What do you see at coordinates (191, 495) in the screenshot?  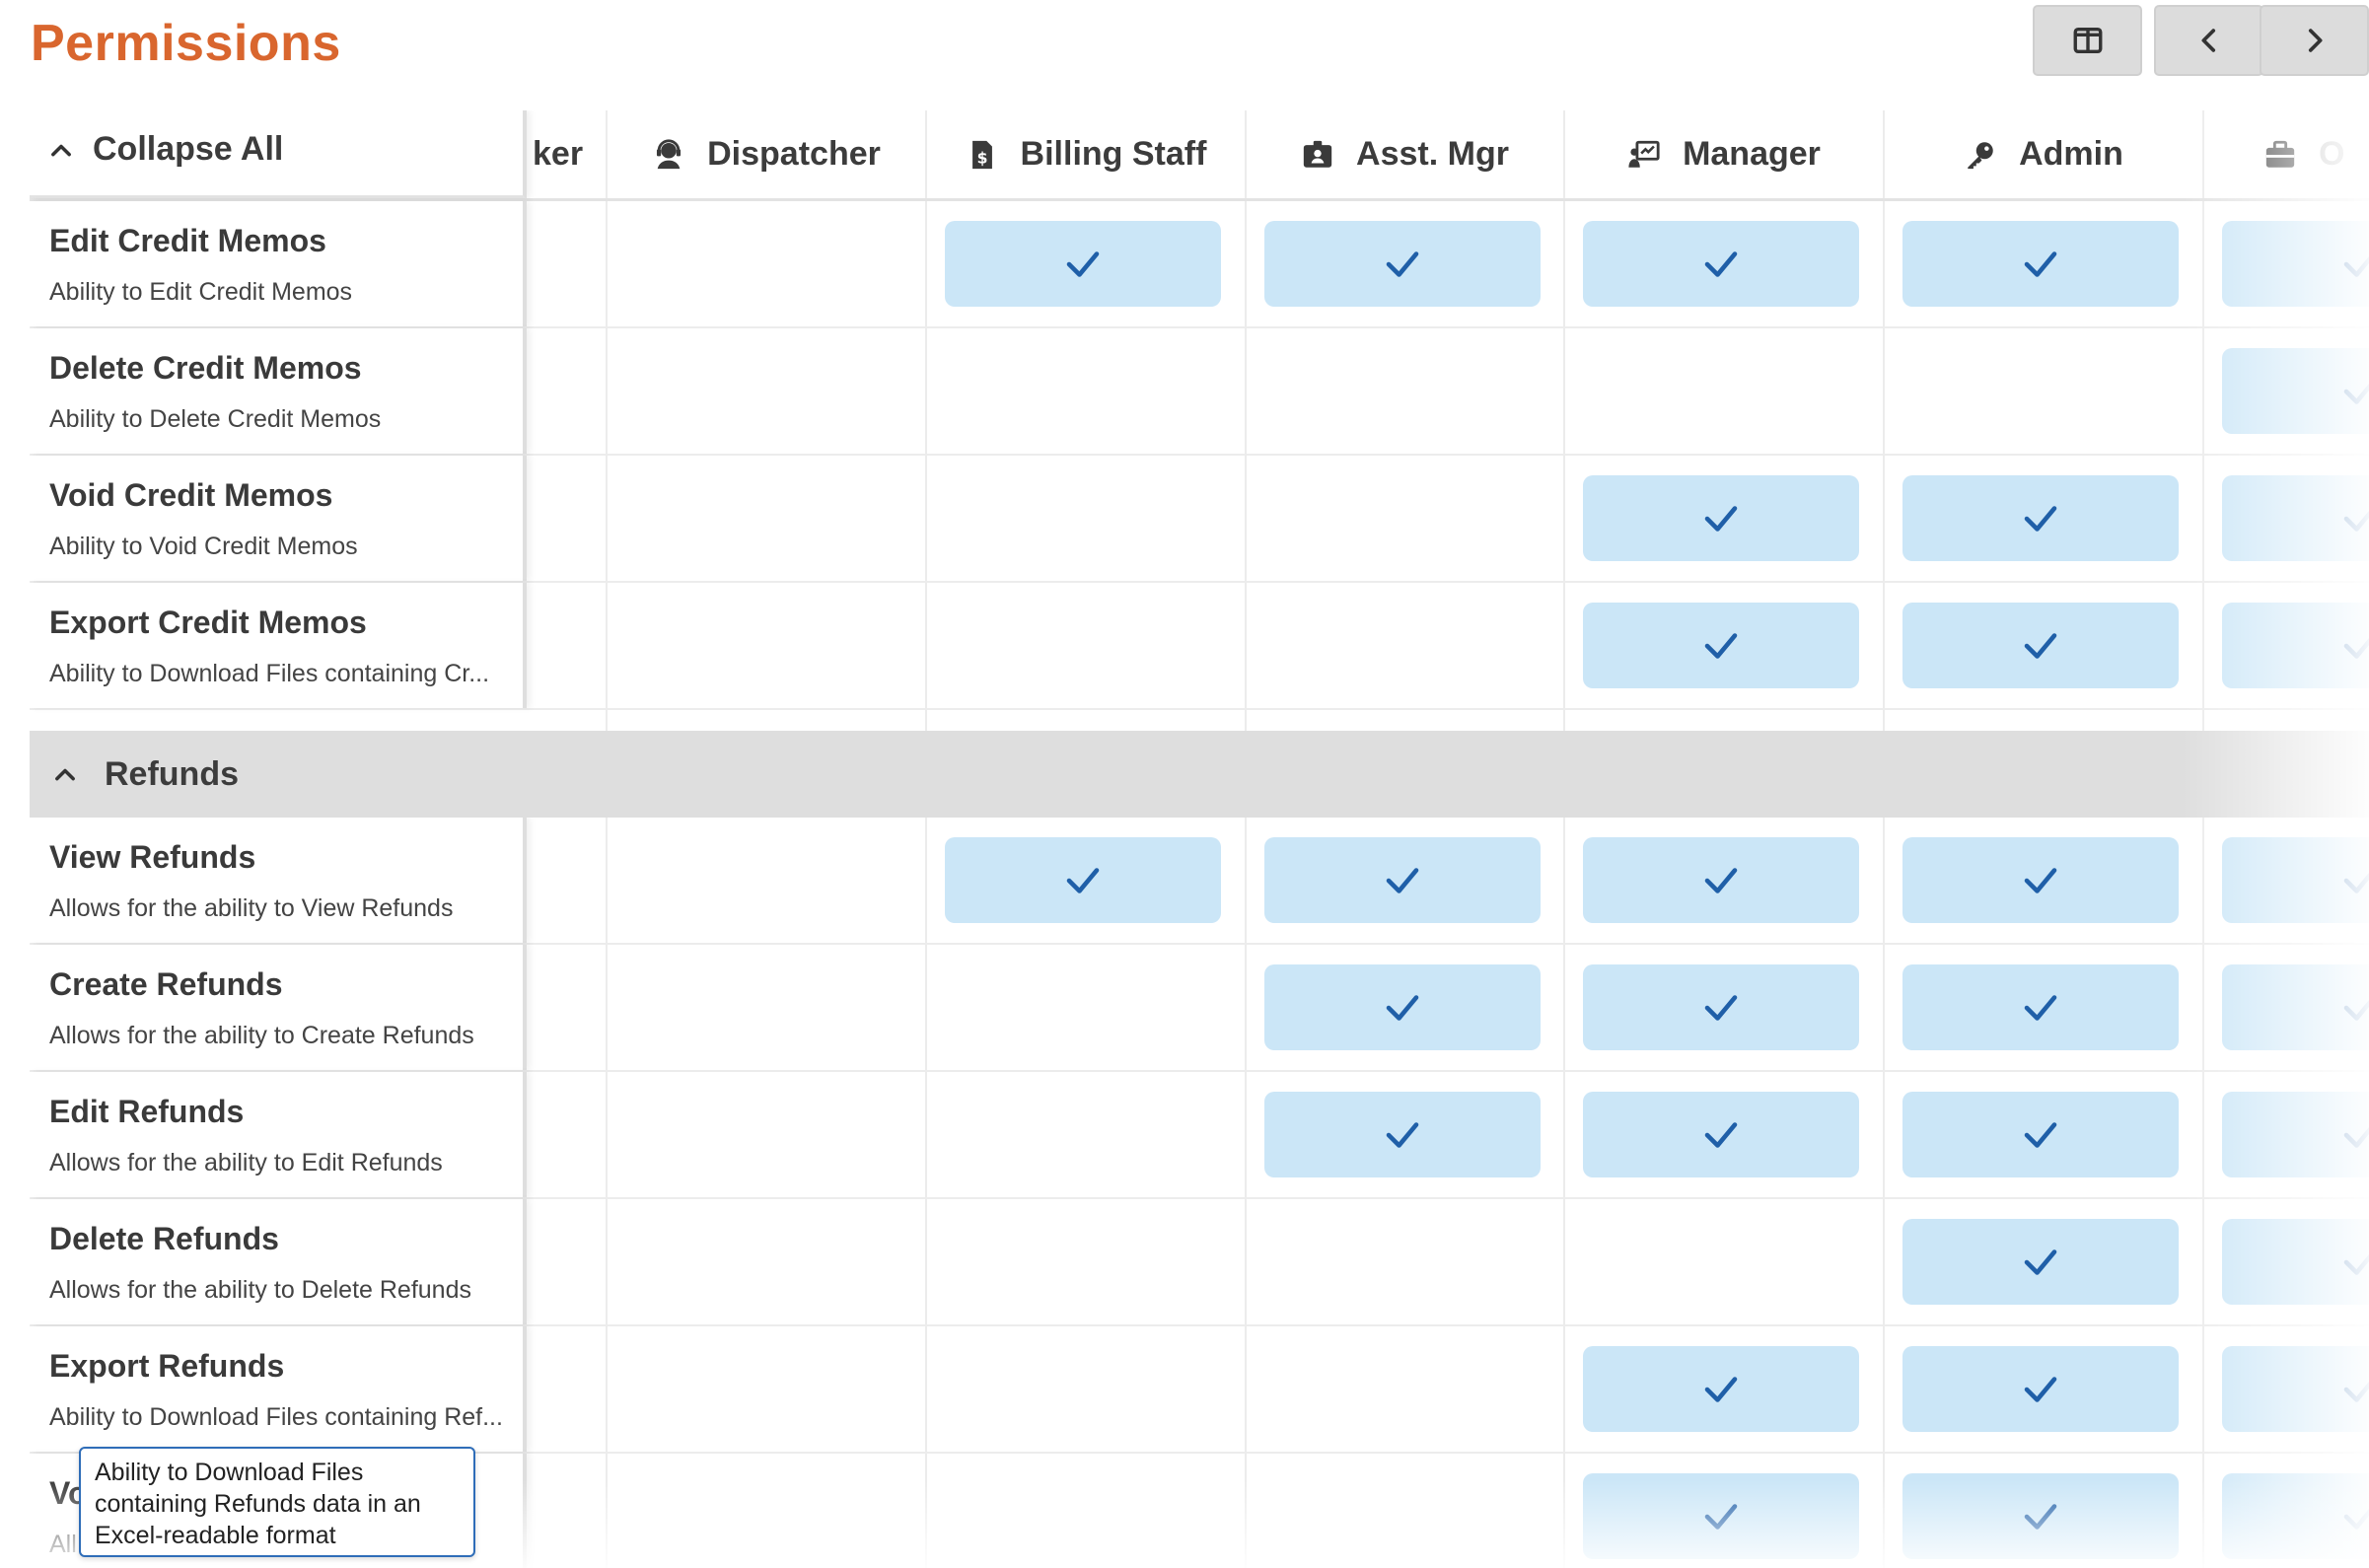 I see `permission-title: Void Credit Memos` at bounding box center [191, 495].